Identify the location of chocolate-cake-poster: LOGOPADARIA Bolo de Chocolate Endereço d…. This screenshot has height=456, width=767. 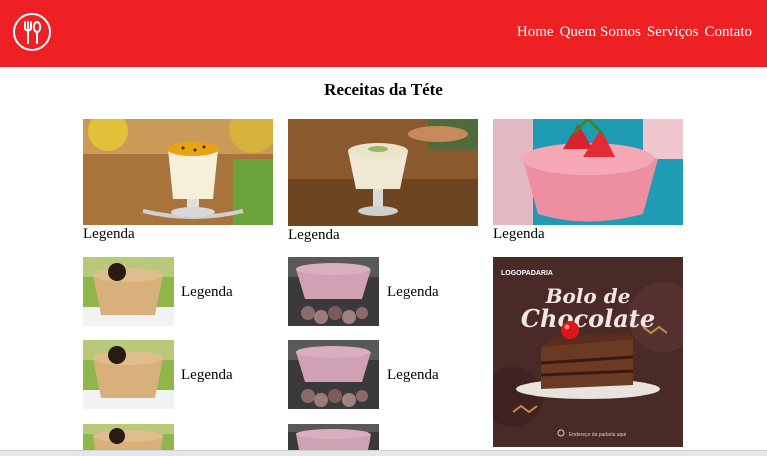
(588, 352).